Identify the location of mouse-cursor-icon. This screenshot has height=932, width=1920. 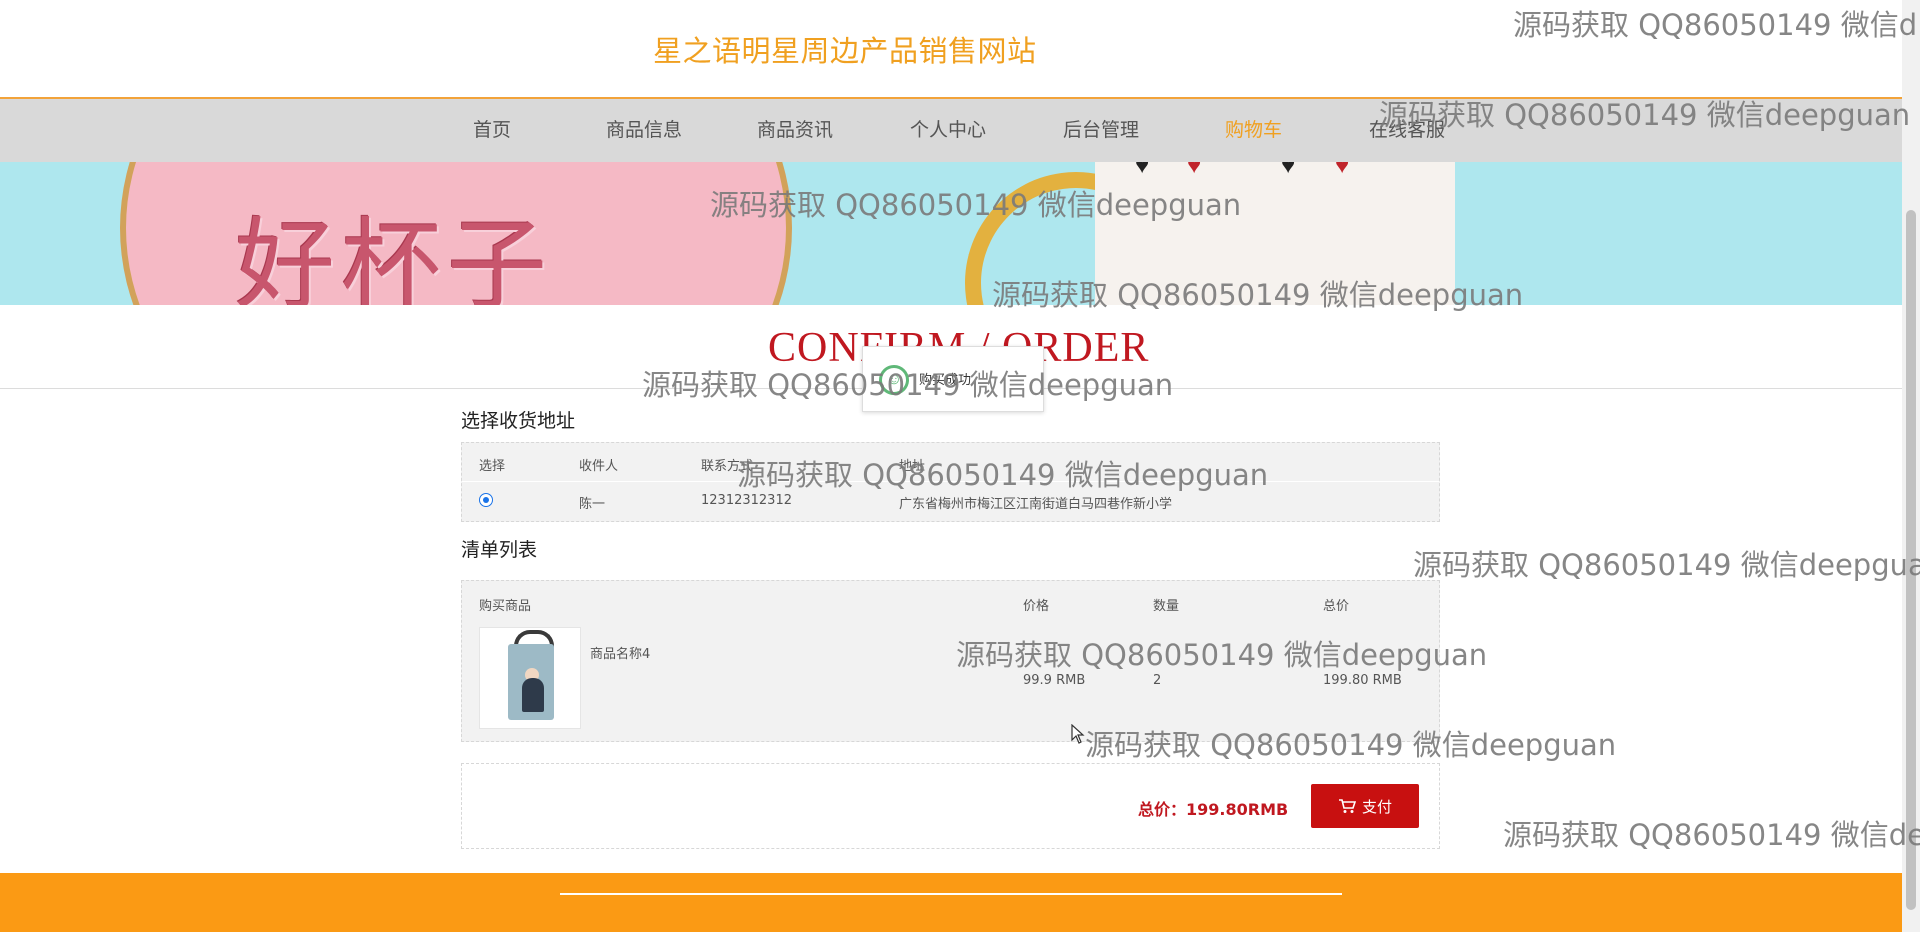
(1078, 734).